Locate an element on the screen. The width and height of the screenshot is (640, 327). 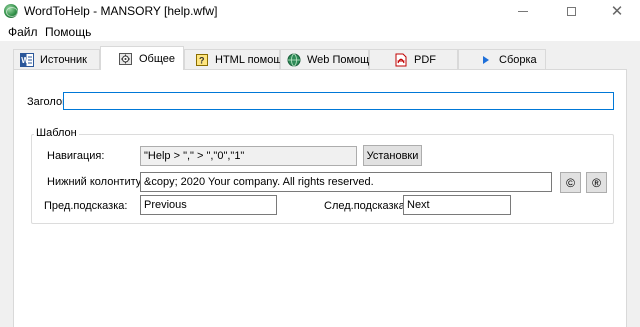
minimize-button is located at coordinates (523, 11).